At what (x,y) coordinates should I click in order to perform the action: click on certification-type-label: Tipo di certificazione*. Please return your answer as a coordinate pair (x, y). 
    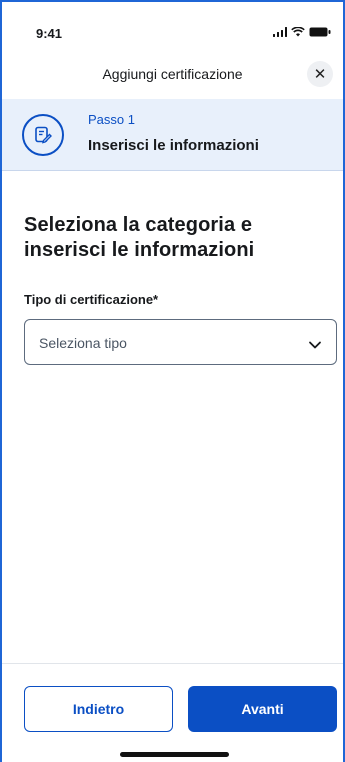
    Looking at the image, I should click on (91, 299).